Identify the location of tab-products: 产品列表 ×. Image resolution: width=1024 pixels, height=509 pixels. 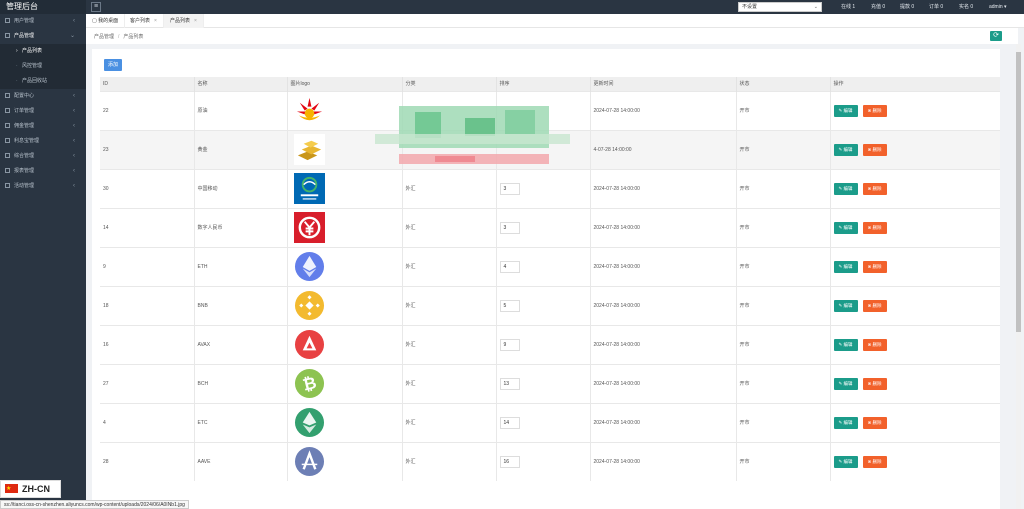
(184, 21).